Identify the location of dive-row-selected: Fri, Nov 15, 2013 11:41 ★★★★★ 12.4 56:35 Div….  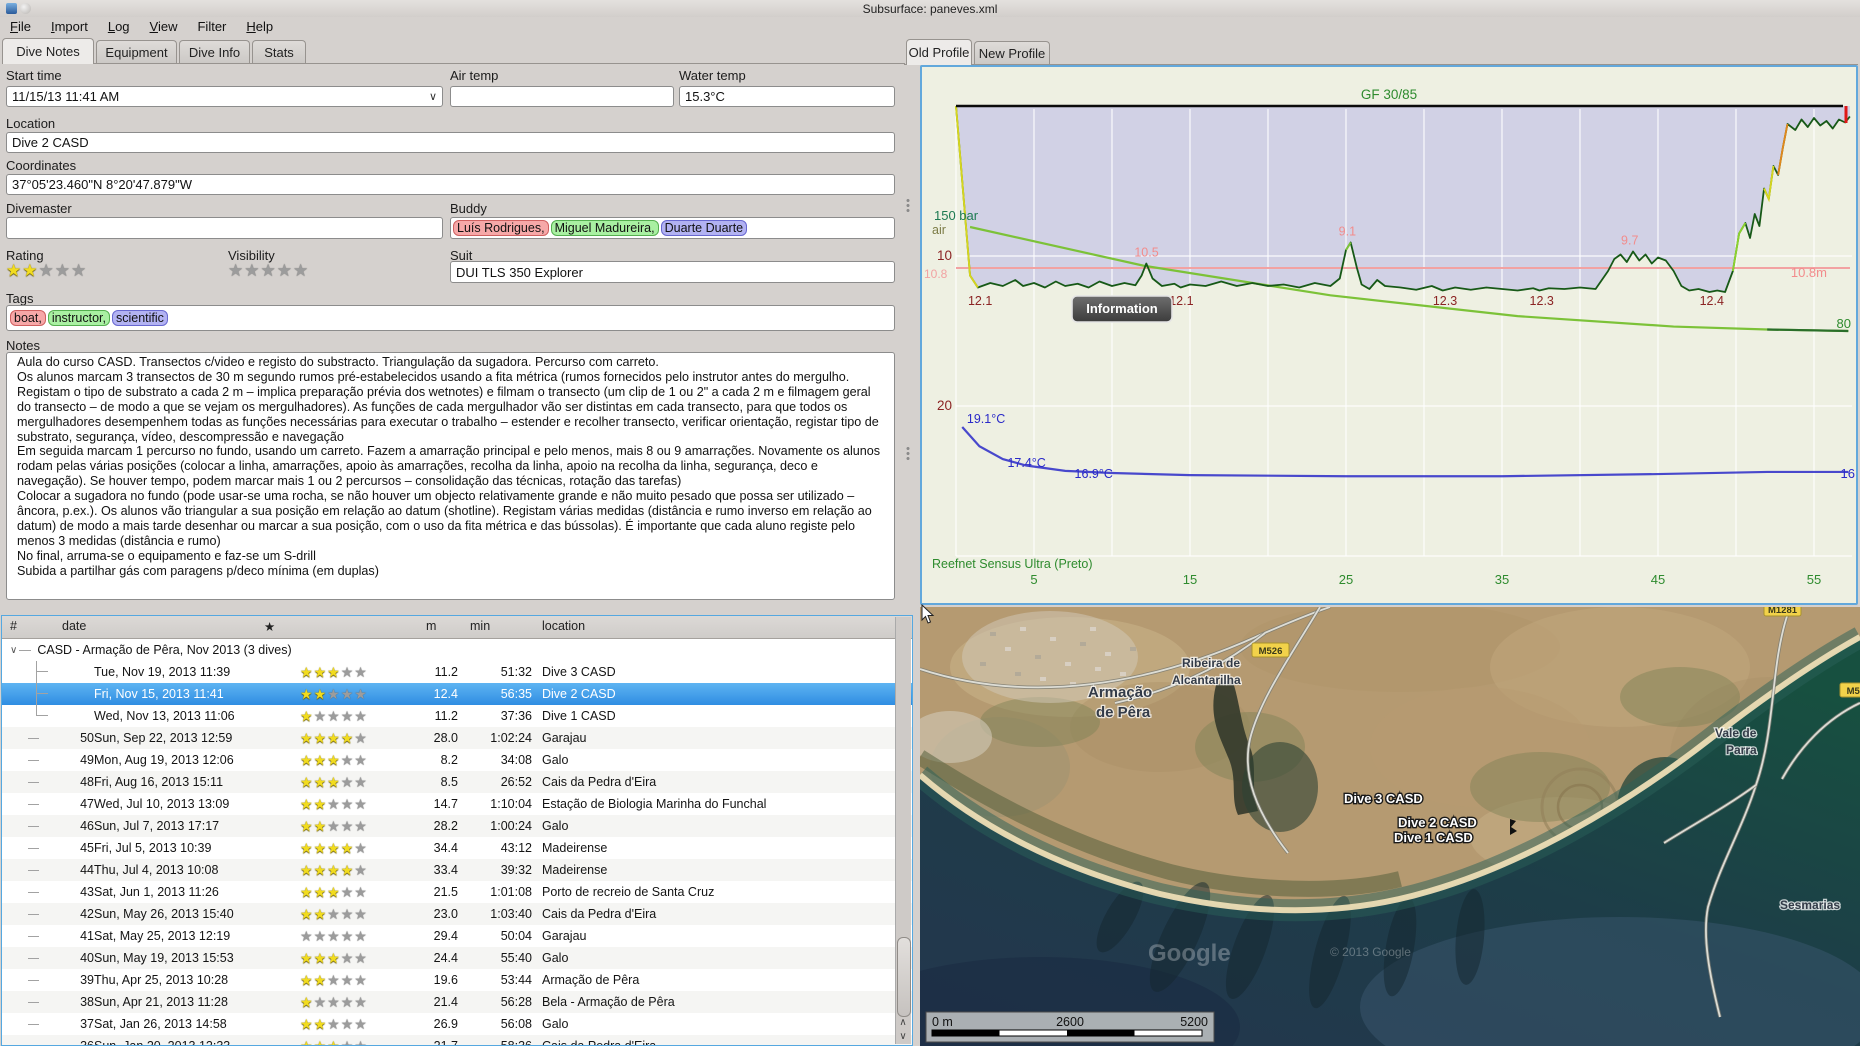
(457, 694).